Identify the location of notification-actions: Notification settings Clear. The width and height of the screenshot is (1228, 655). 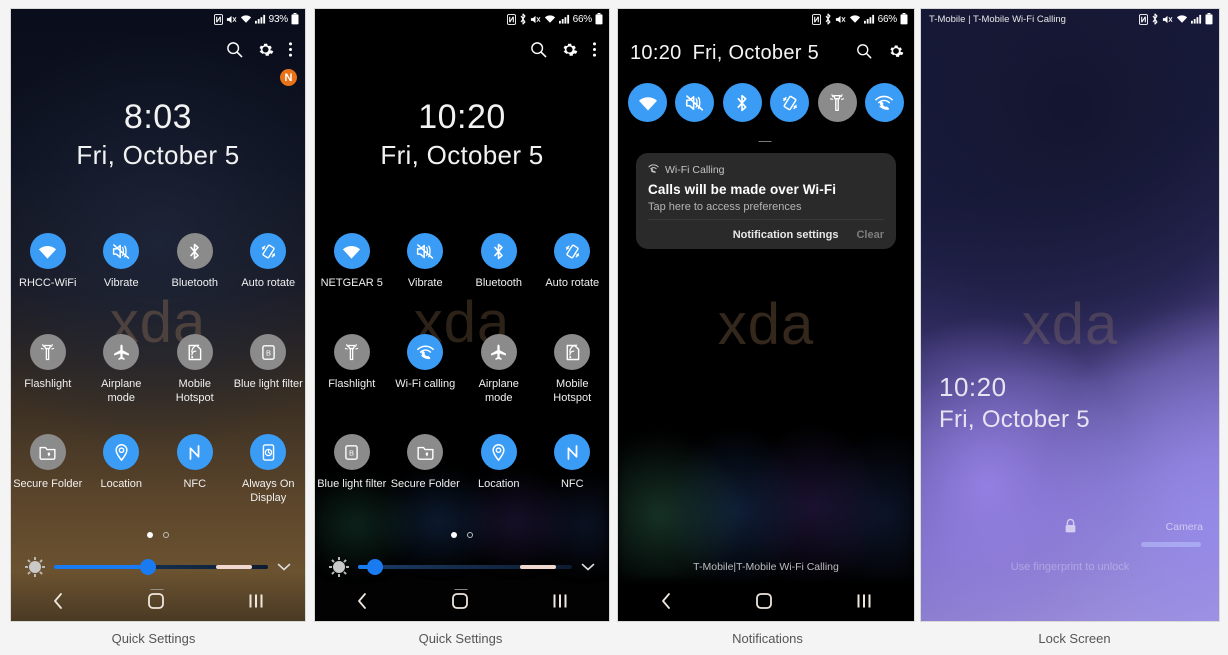
(766, 234).